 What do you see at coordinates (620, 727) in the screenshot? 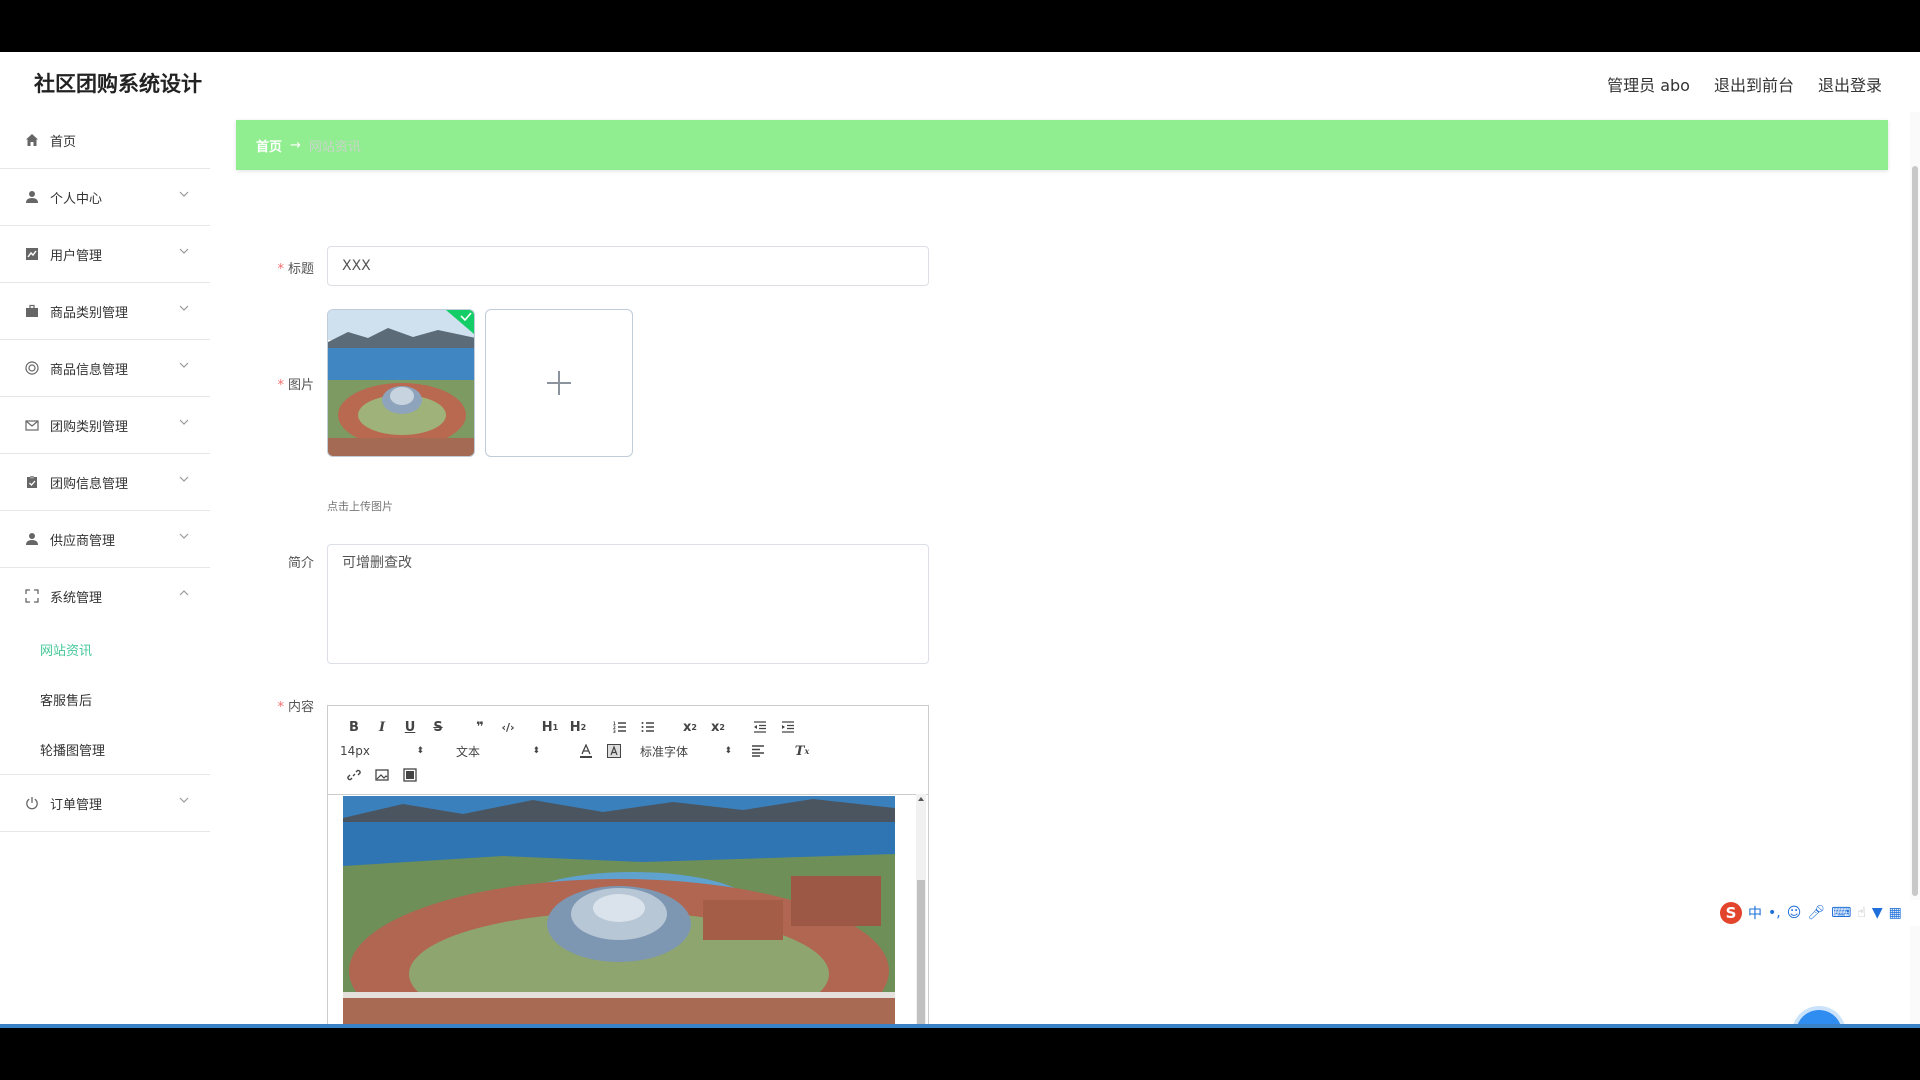
I see `ordered-list-button: 123` at bounding box center [620, 727].